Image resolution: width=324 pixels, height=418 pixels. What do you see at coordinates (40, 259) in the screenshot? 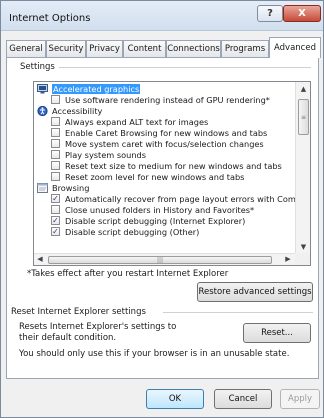
I see `scroll-left-icon: ◀` at bounding box center [40, 259].